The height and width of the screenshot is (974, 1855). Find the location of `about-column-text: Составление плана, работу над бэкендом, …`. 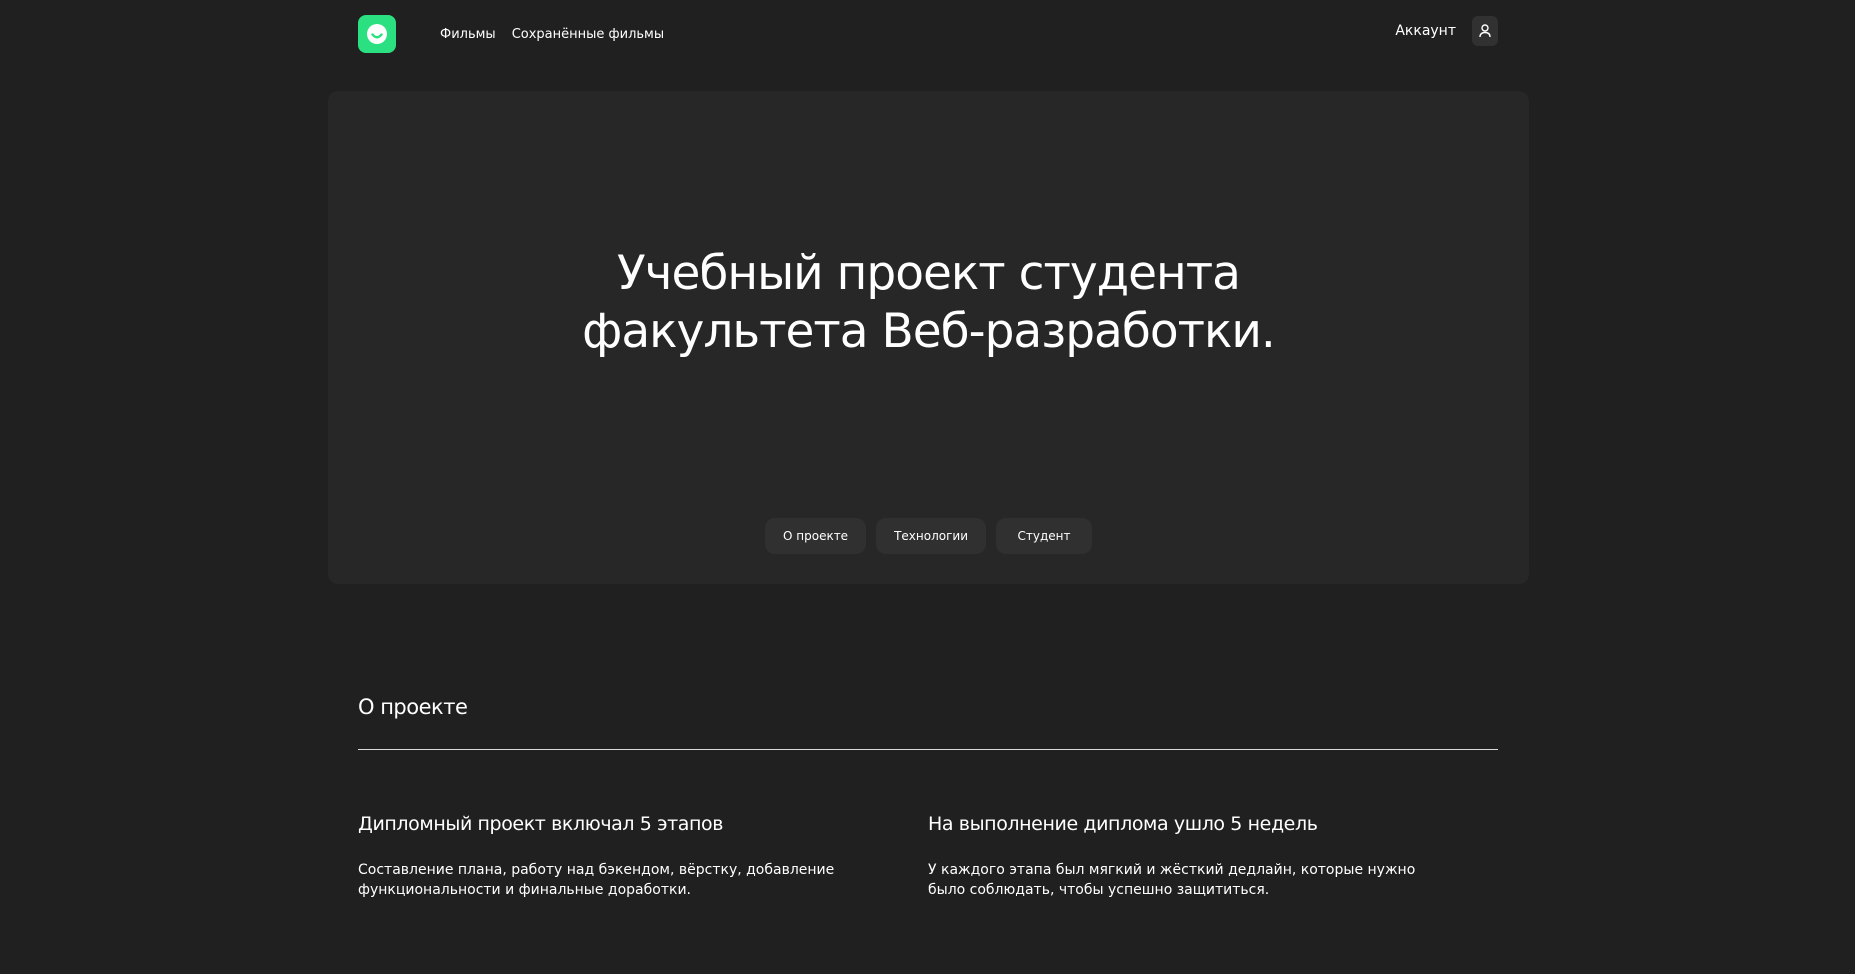

about-column-text: Составление плана, работу над бэкендом, … is located at coordinates (596, 880).